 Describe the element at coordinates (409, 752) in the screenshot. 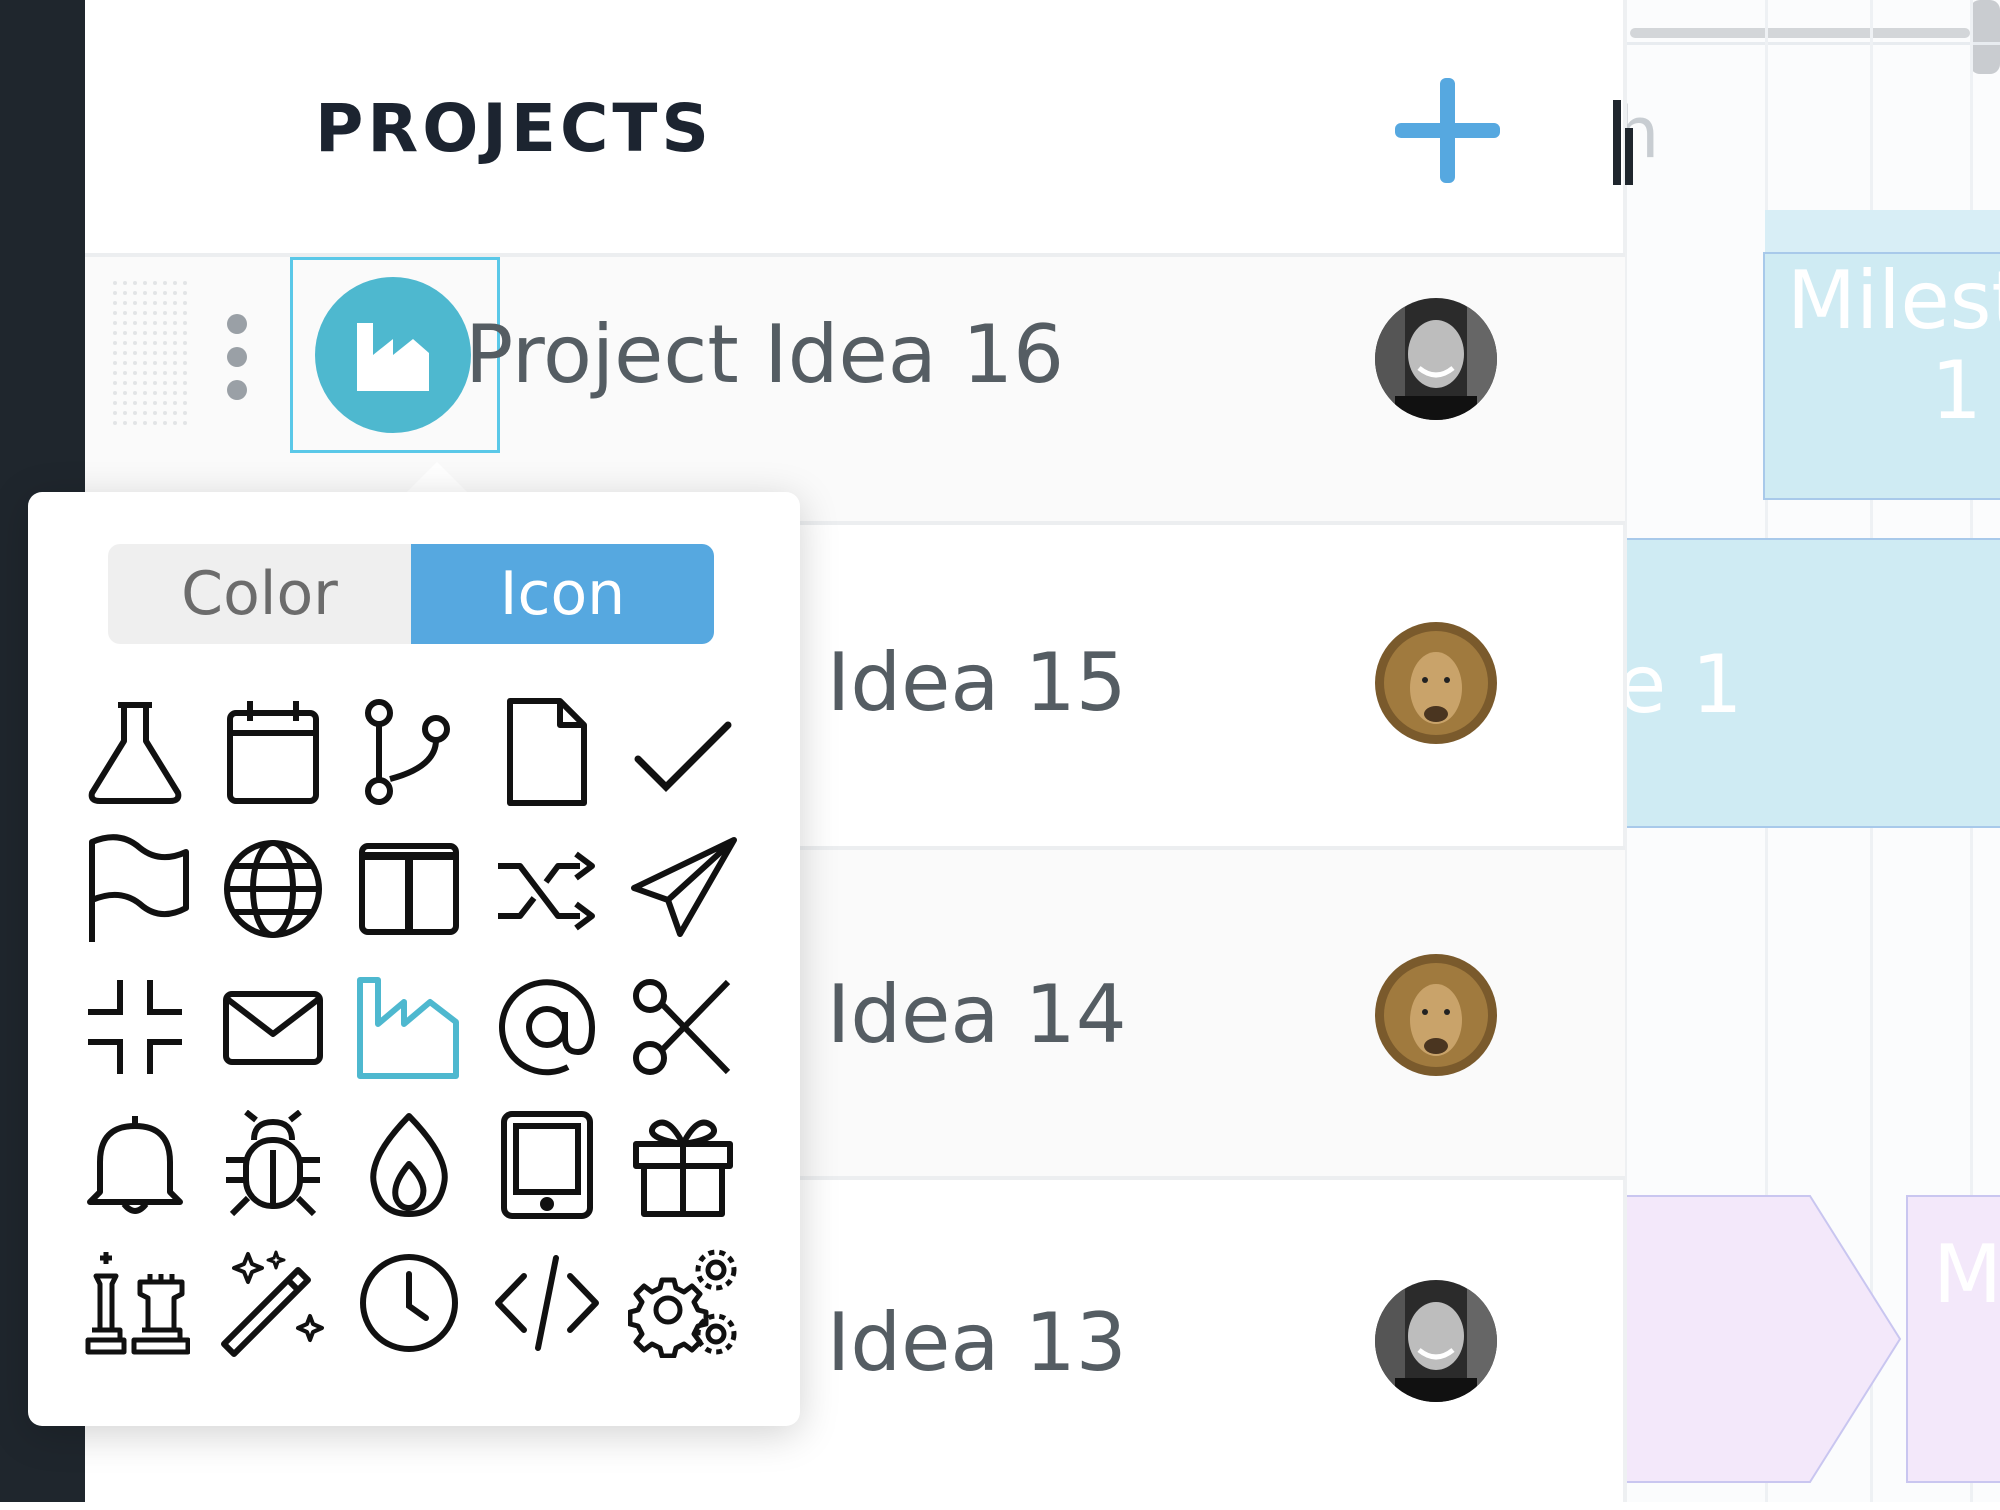

I see `git-branch-icon` at that location.